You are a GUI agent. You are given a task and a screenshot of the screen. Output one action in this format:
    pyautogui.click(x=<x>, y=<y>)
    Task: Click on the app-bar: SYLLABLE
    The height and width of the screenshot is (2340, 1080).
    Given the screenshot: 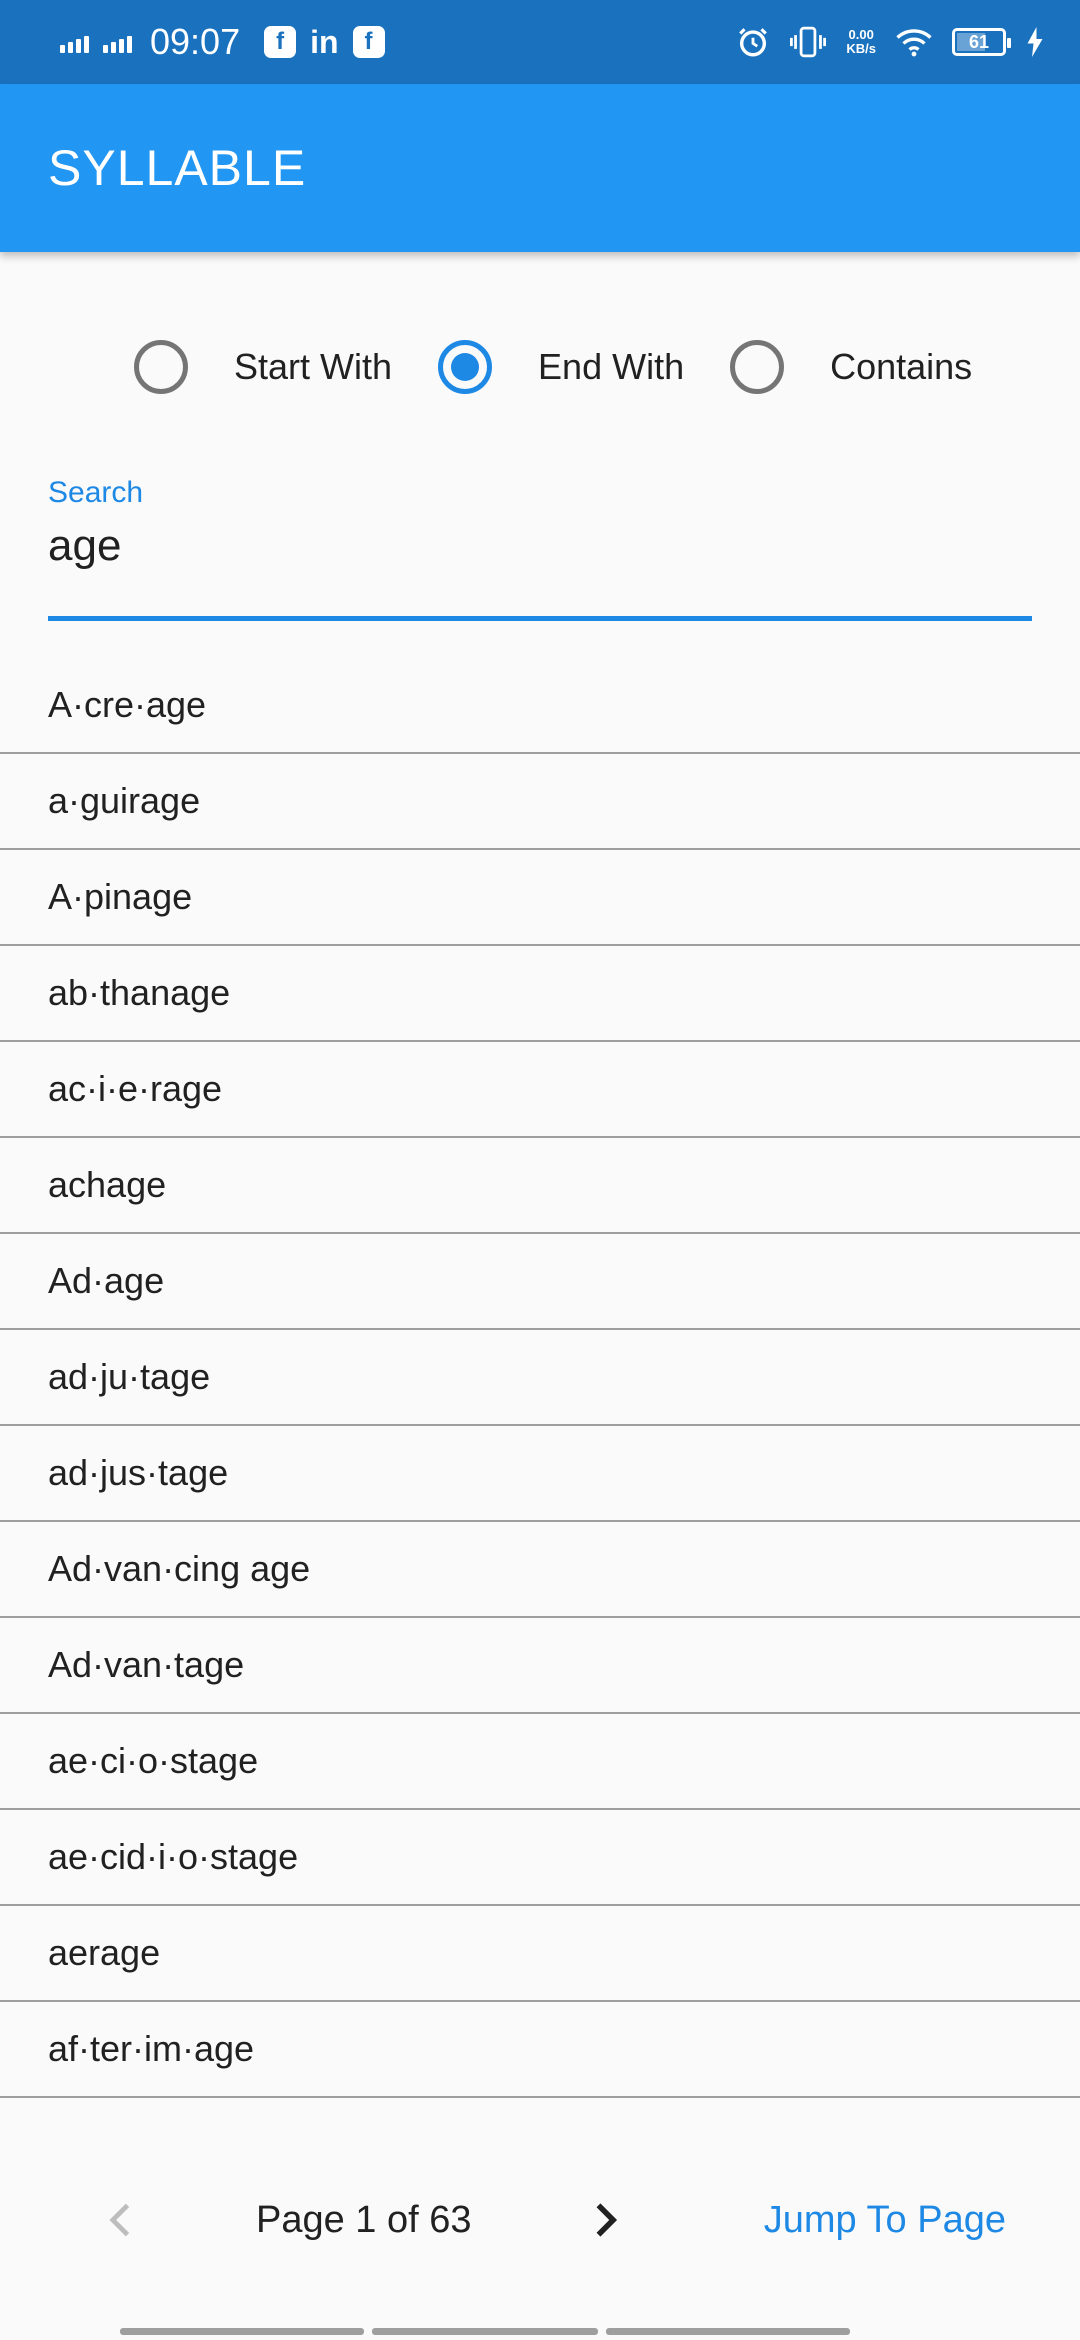 What is the action you would take?
    pyautogui.click(x=540, y=168)
    